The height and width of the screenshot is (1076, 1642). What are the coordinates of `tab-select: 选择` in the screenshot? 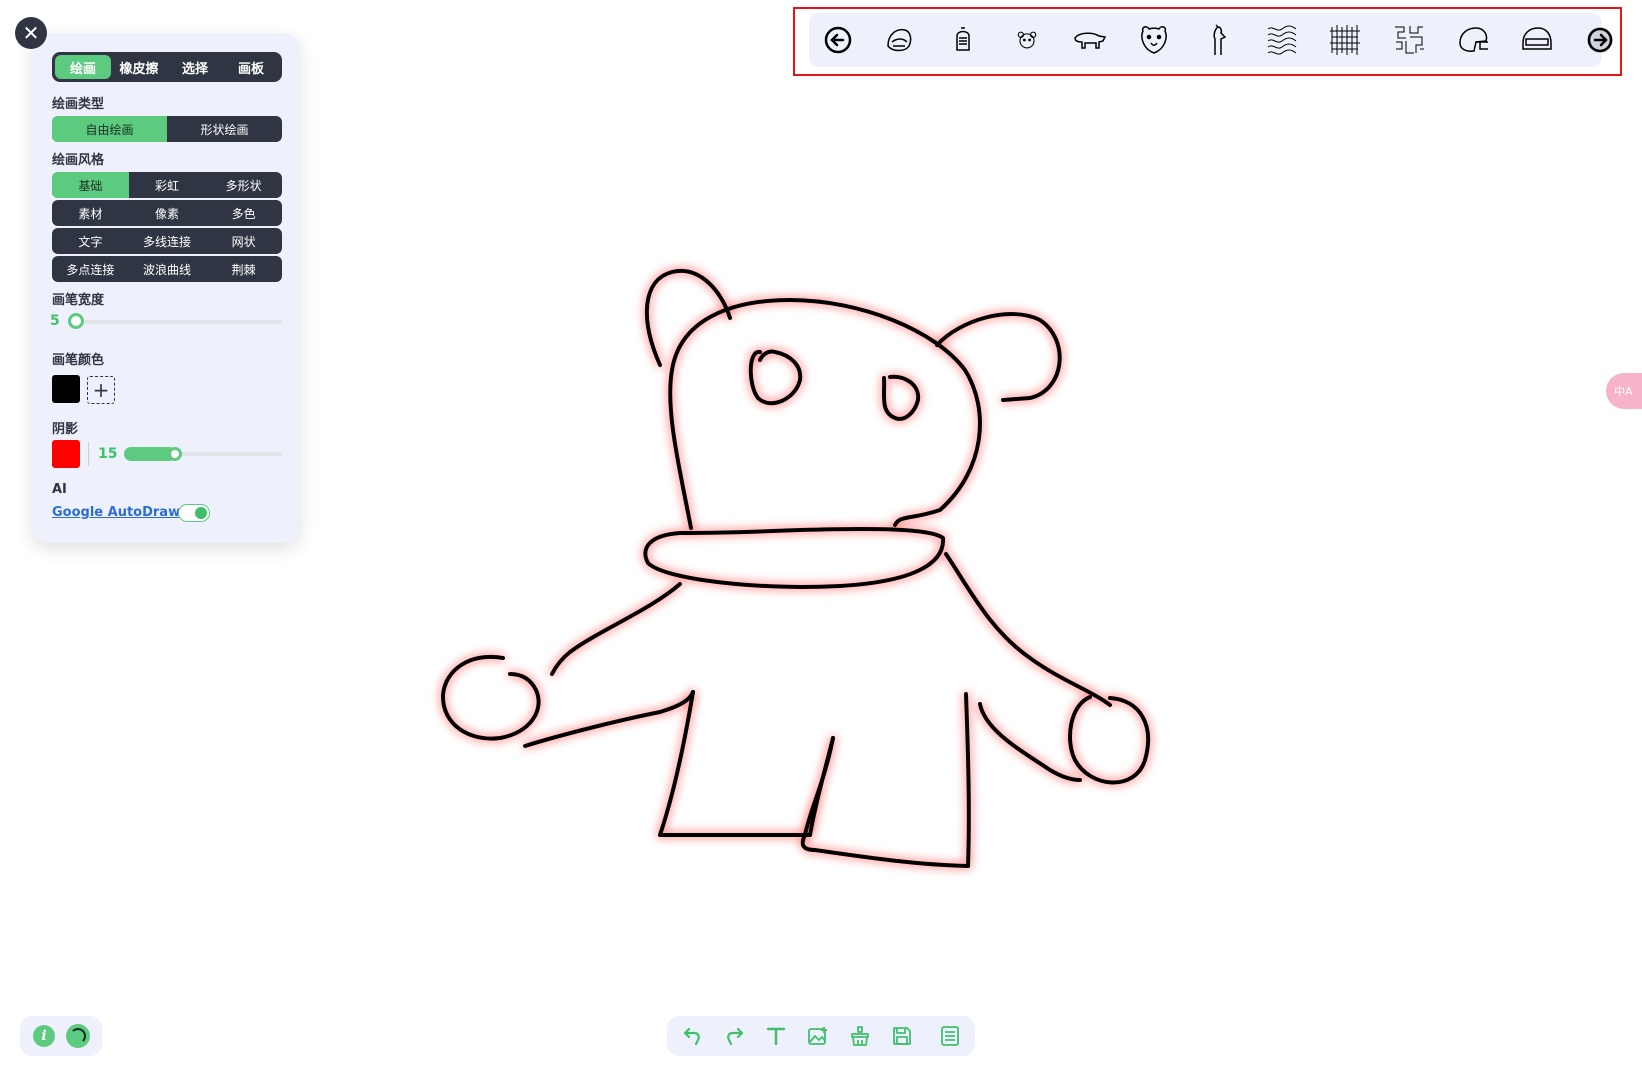 It's located at (195, 67).